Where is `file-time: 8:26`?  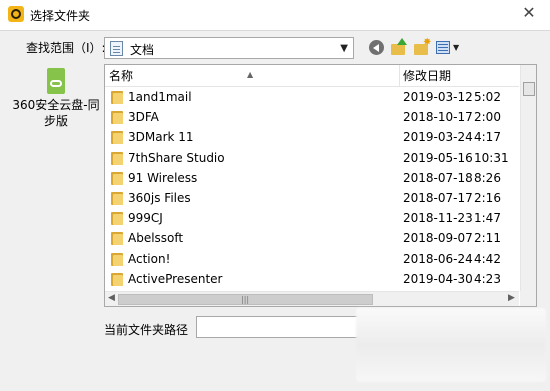 file-time: 8:26 is located at coordinates (487, 177).